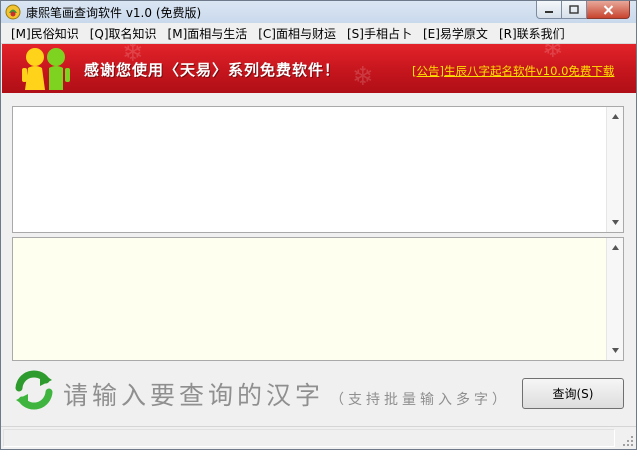 This screenshot has width=637, height=450. Describe the element at coordinates (318, 12) in the screenshot. I see `title-bar: 康熙笔画查询软件 v1.0 (免费版)` at that location.